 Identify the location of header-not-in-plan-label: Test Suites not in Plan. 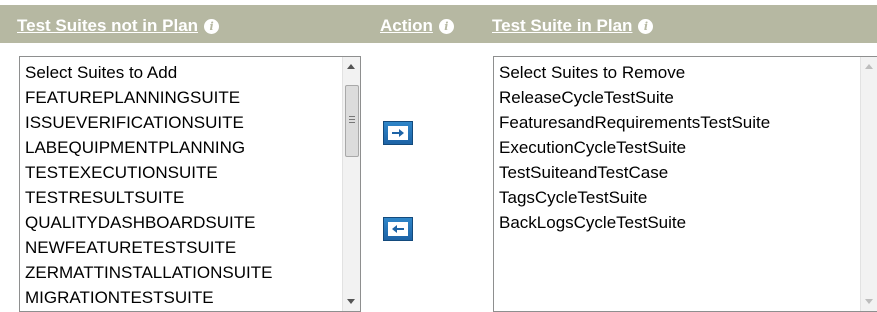
(107, 26).